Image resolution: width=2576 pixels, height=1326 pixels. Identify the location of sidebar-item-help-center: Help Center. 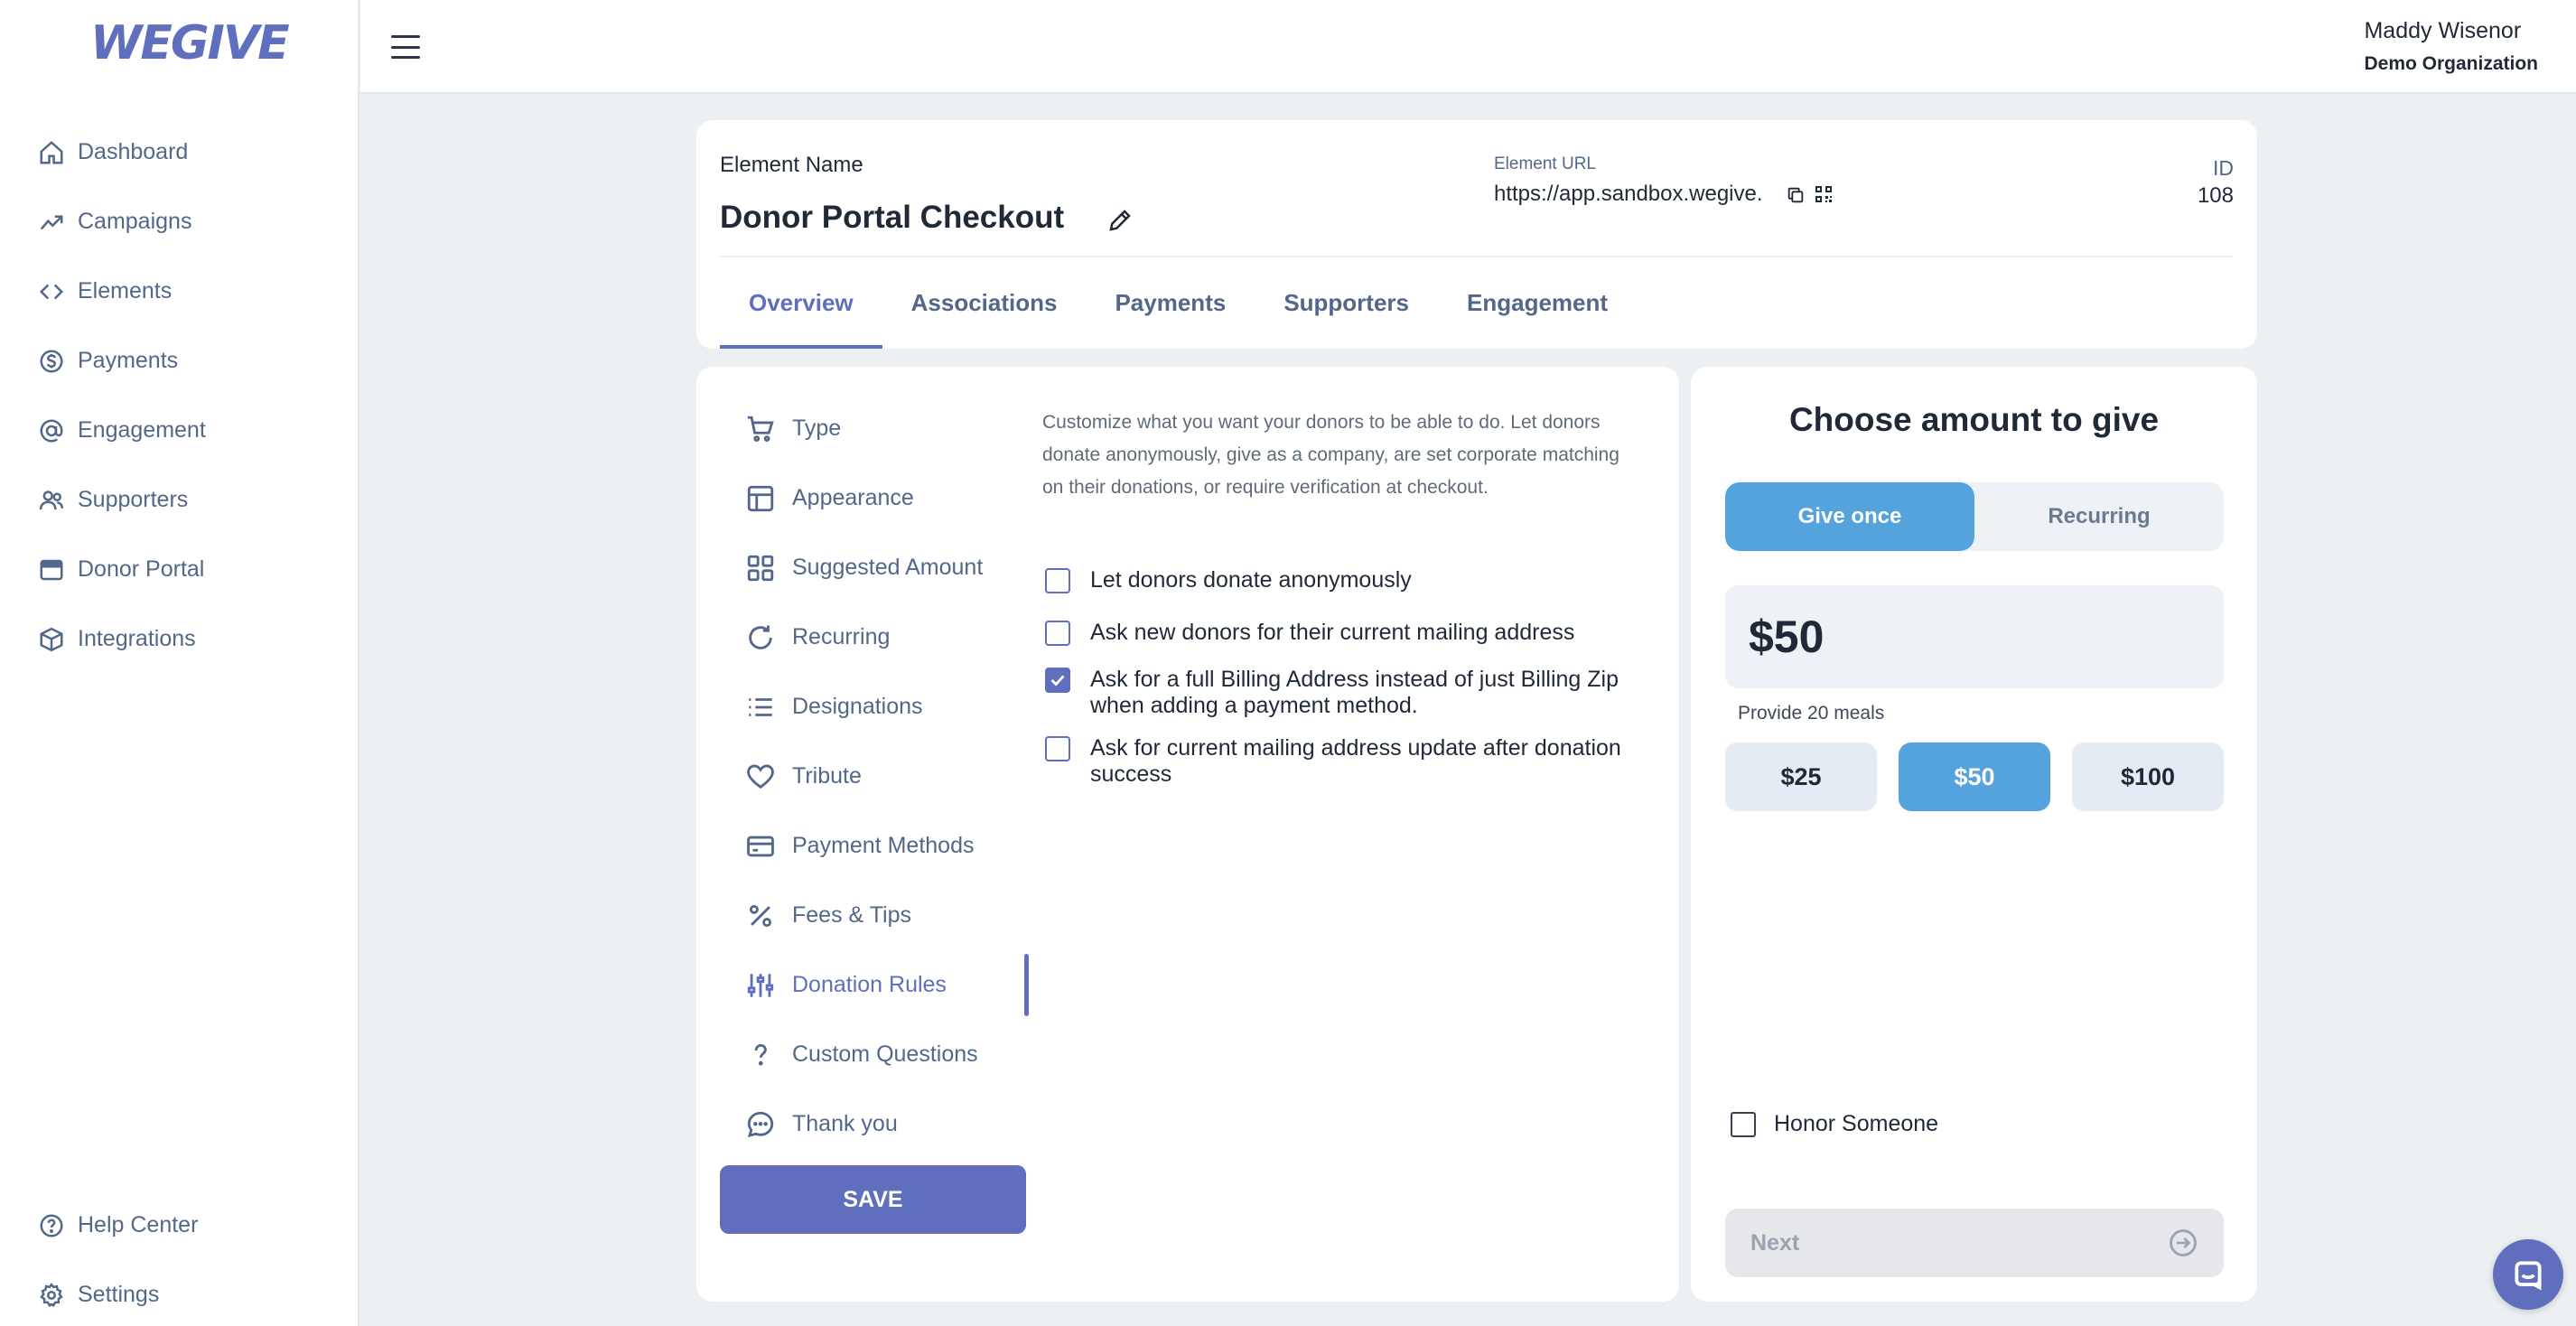
(179, 1225).